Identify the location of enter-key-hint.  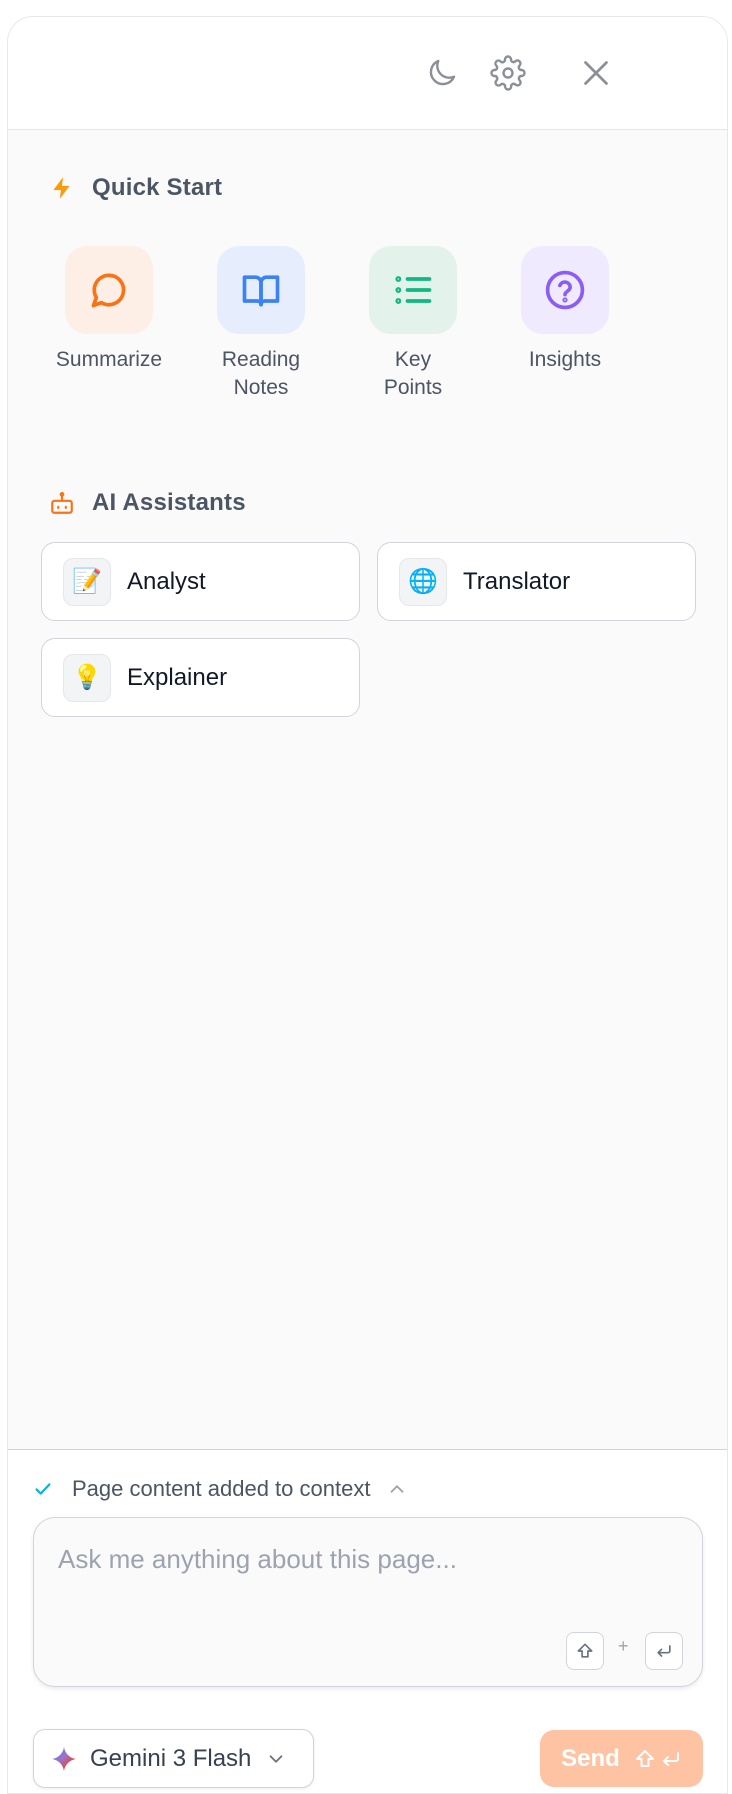
(664, 1651).